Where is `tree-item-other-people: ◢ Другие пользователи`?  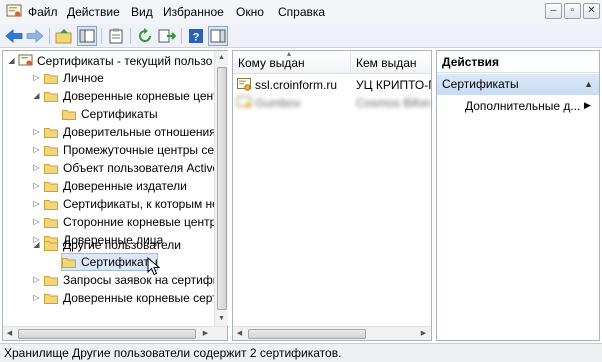
tree-item-other-people: ◢ Другие пользователи is located at coordinates (109, 245).